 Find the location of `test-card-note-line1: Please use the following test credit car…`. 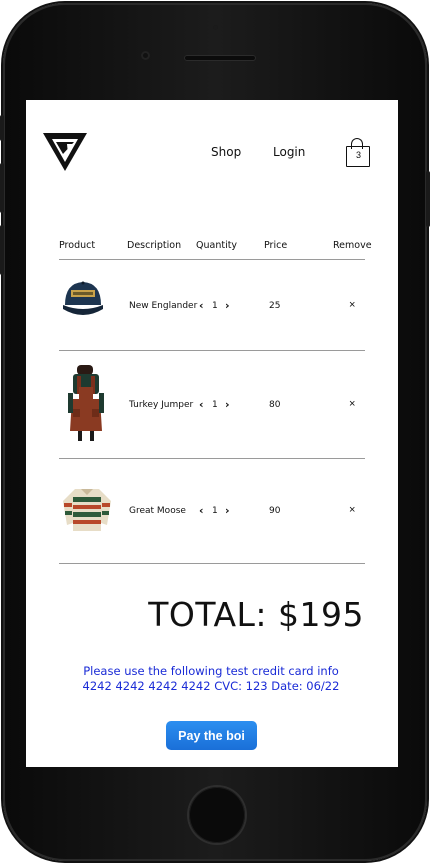

test-card-note-line1: Please use the following test credit car… is located at coordinates (211, 671).